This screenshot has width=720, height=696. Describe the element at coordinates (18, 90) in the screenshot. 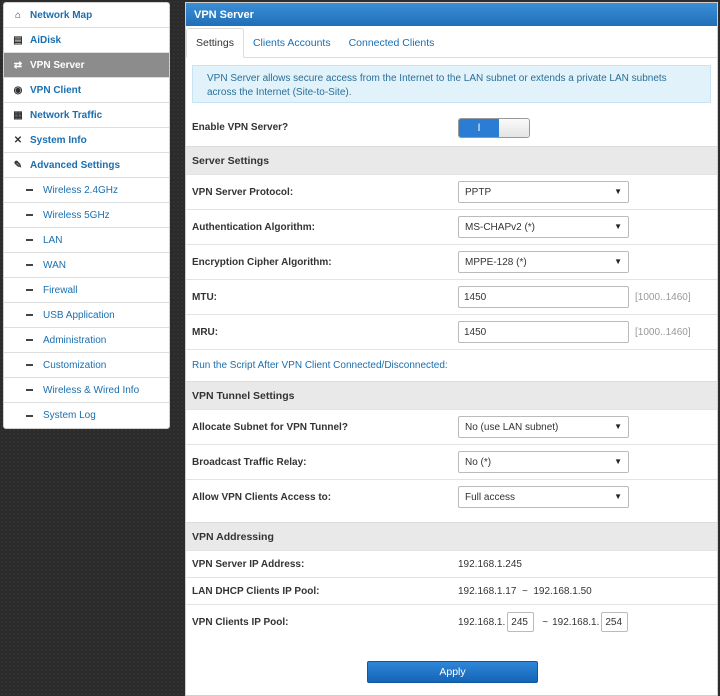

I see `globe-icon: ◉` at that location.